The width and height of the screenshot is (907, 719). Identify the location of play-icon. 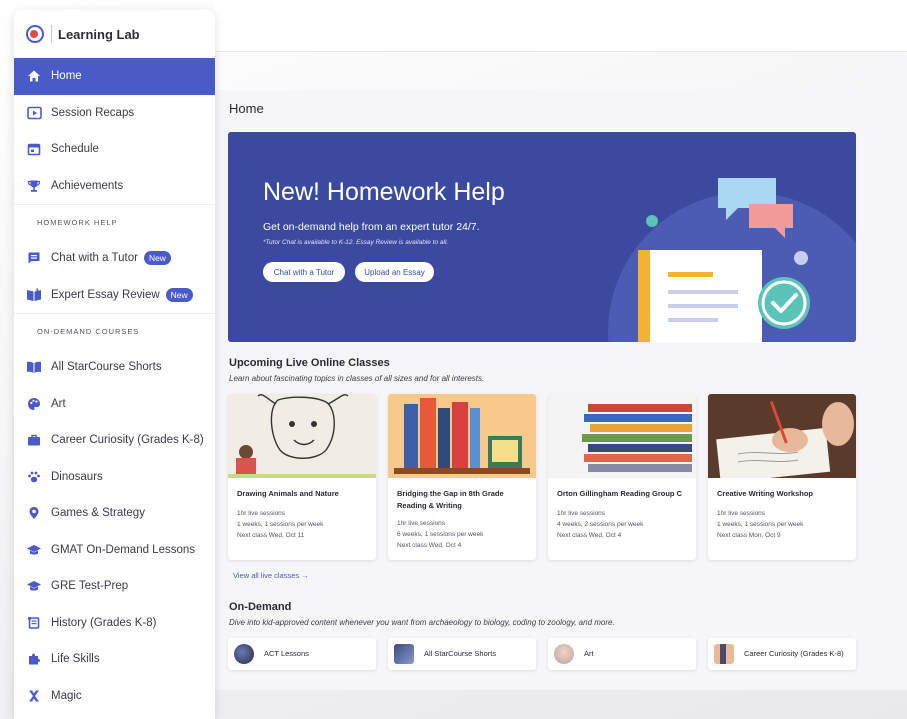
(34, 113).